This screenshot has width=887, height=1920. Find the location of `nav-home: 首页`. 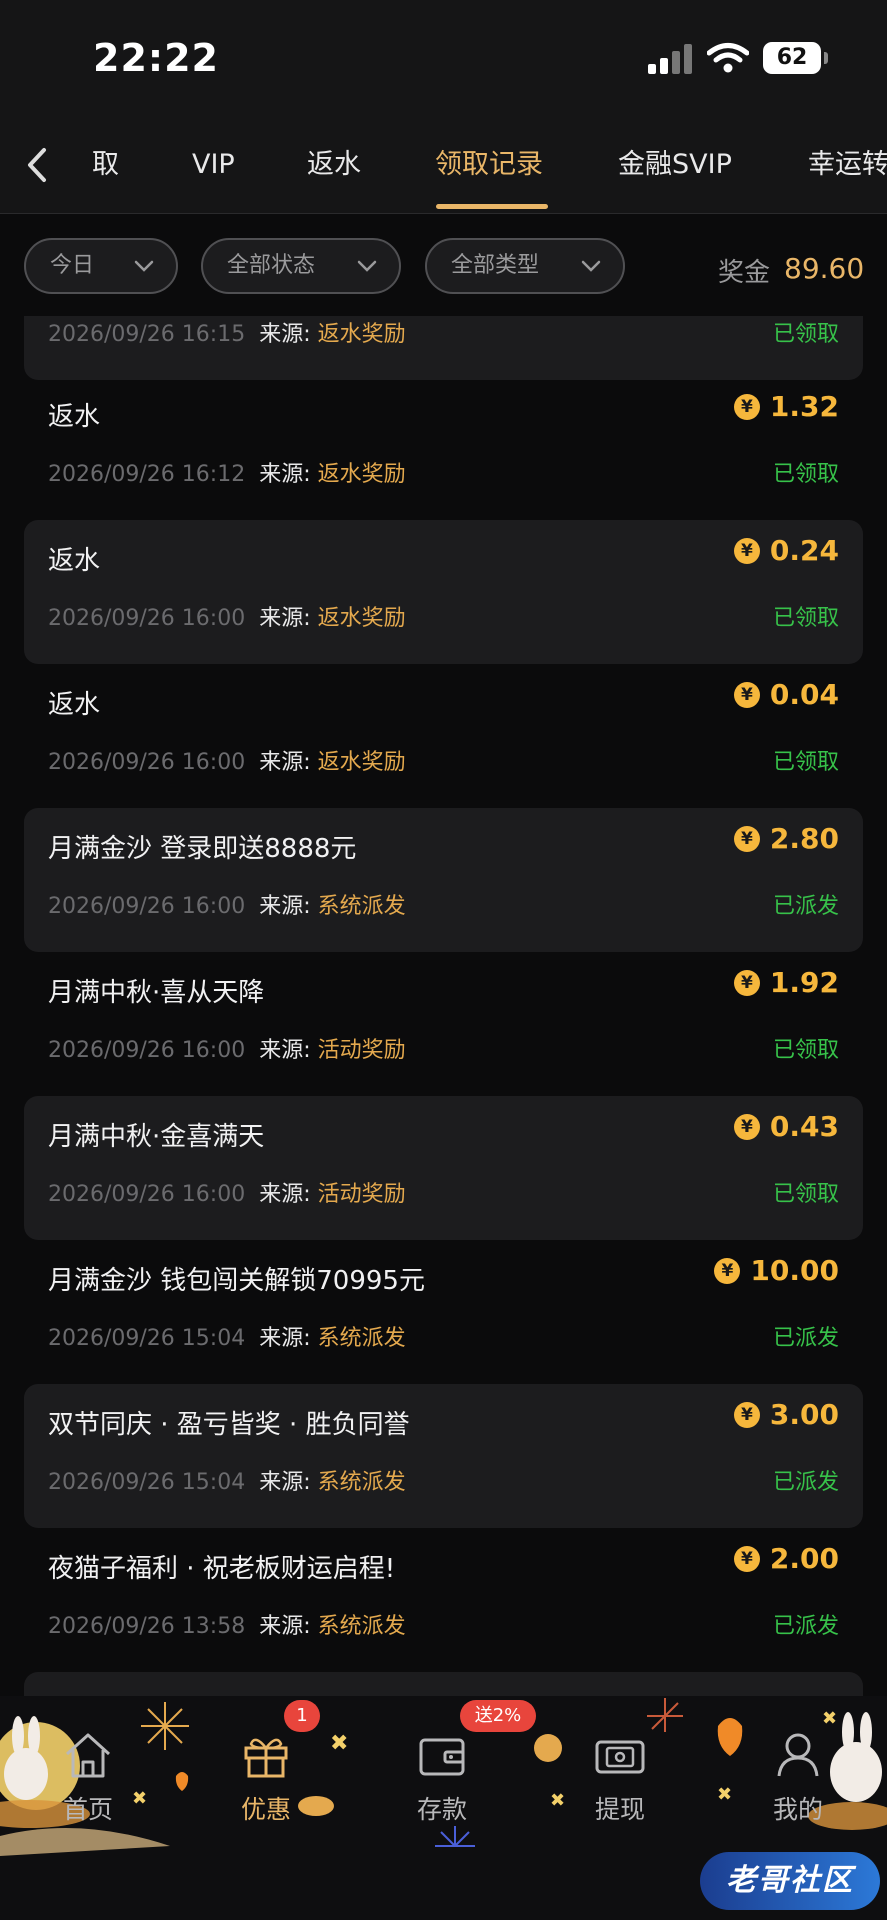

nav-home: 首页 is located at coordinates (88, 1776).